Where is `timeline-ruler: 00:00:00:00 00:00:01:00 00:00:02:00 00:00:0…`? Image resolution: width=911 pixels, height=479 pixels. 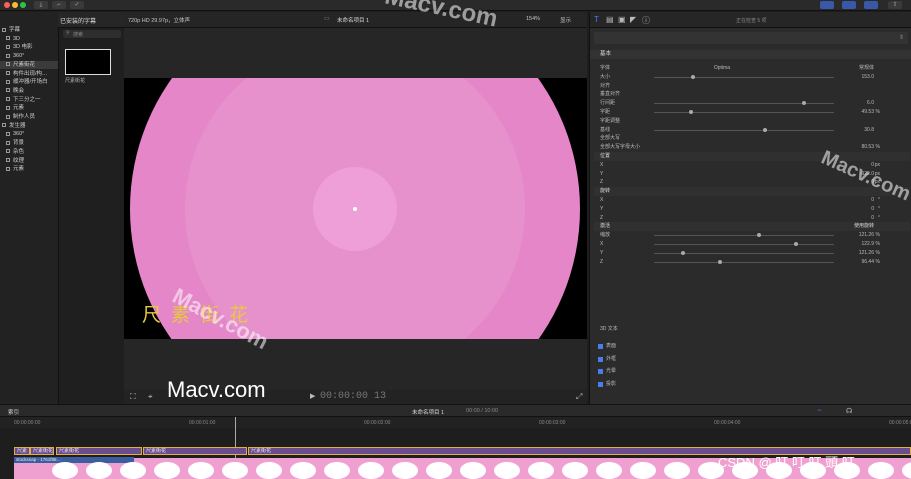 timeline-ruler: 00:00:00:00 00:00:01:00 00:00:02:00 00:00:0… is located at coordinates (455, 422).